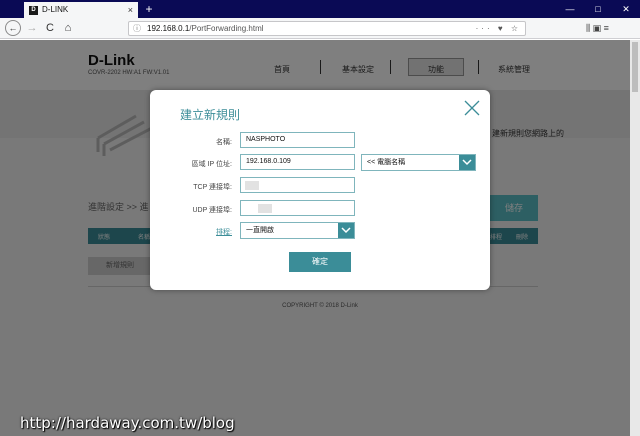  I want to click on schedule-select-value: 一直開啟, so click(260, 230).